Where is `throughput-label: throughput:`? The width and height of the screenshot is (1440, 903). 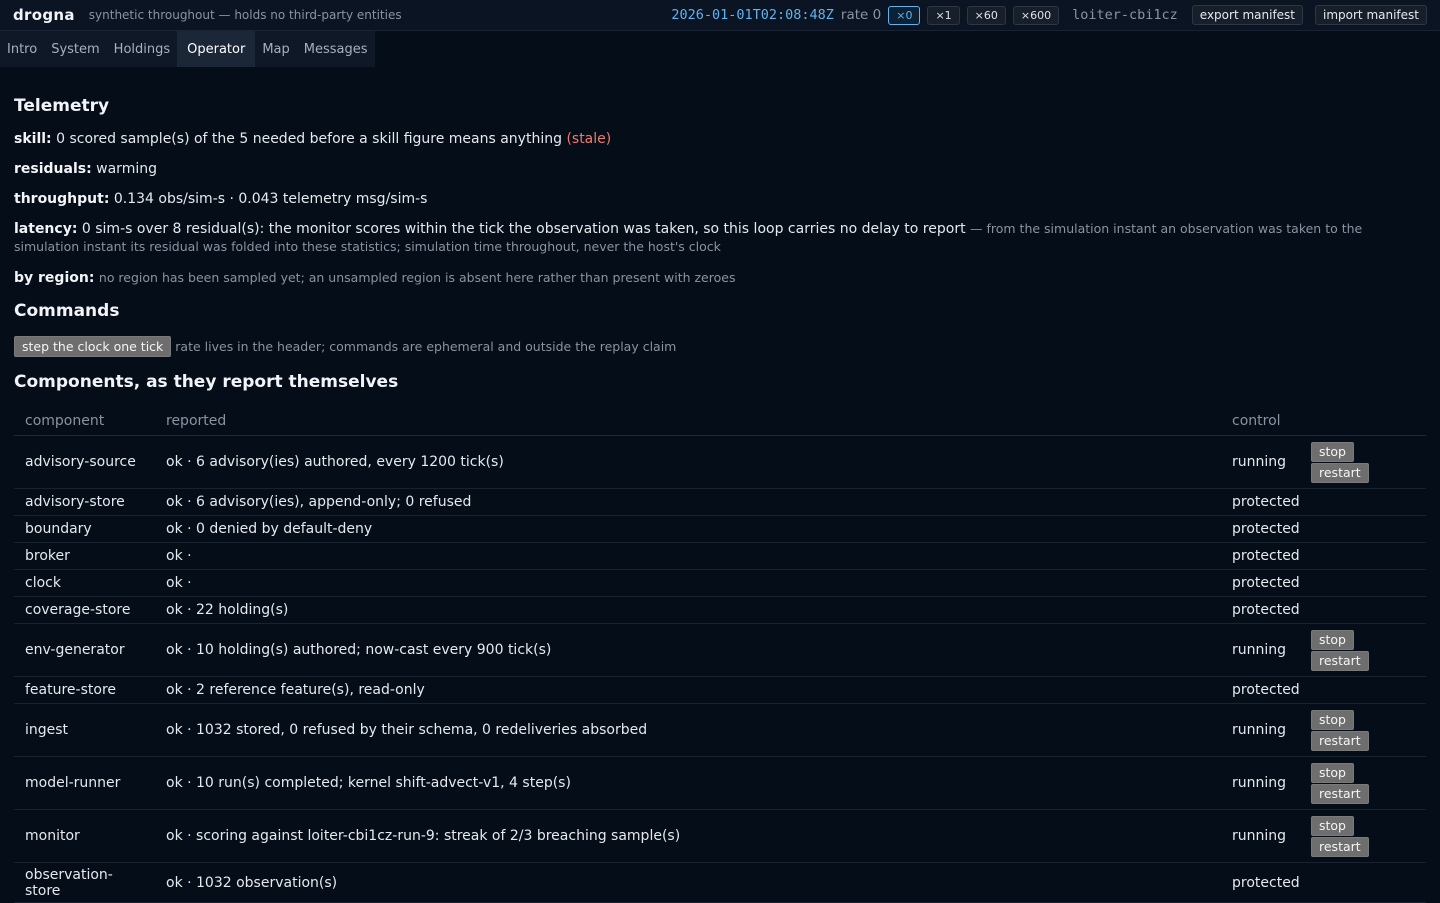
throughput-label: throughput: is located at coordinates (62, 199).